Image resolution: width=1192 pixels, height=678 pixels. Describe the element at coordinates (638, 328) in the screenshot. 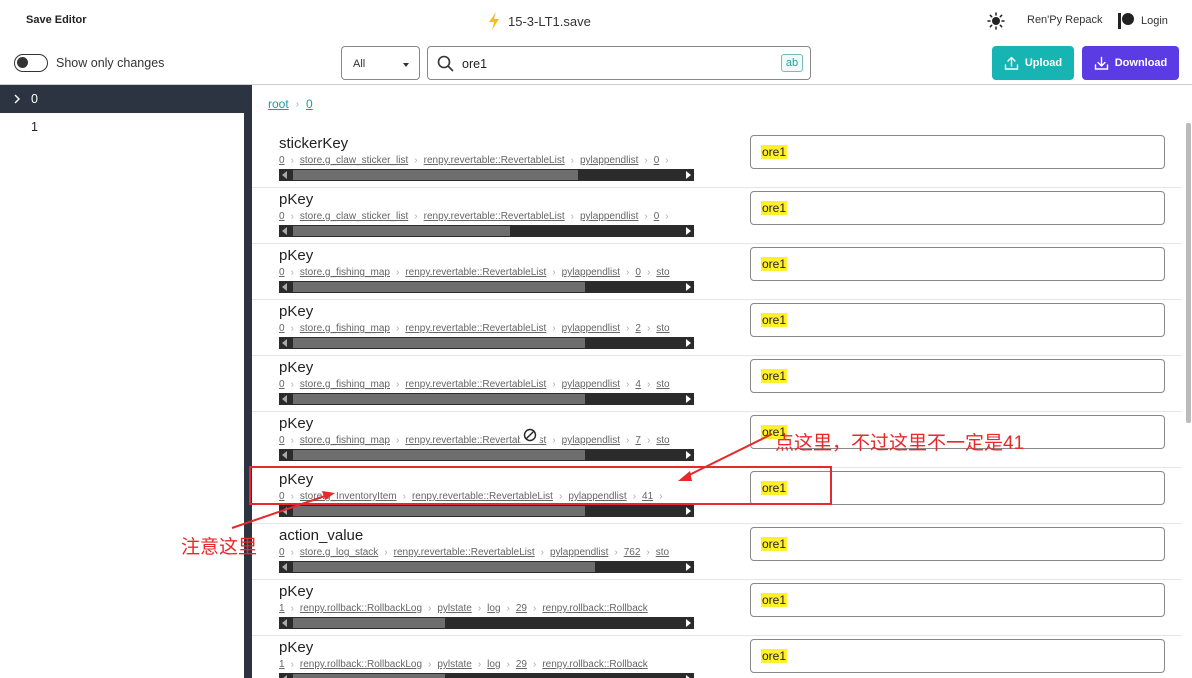

I see `path-segment-link: 2` at that location.